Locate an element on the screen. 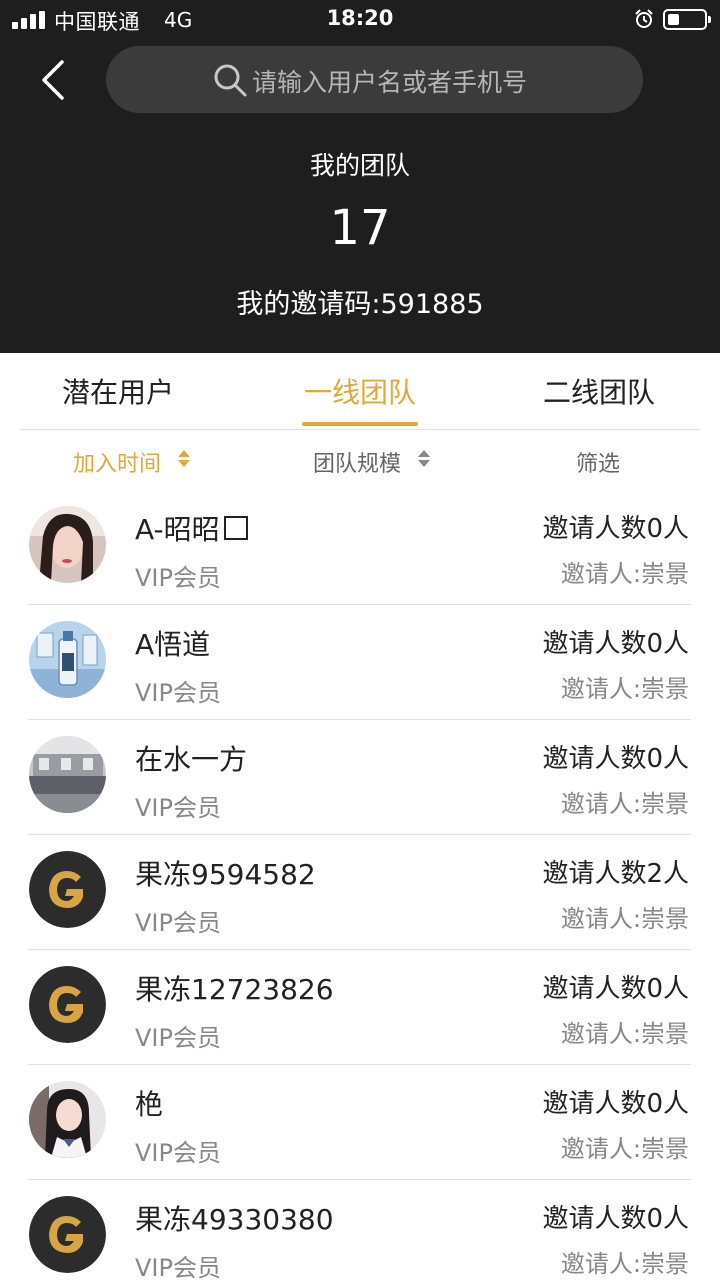 The width and height of the screenshot is (720, 1280). back-arrow-icon is located at coordinates (56, 80).